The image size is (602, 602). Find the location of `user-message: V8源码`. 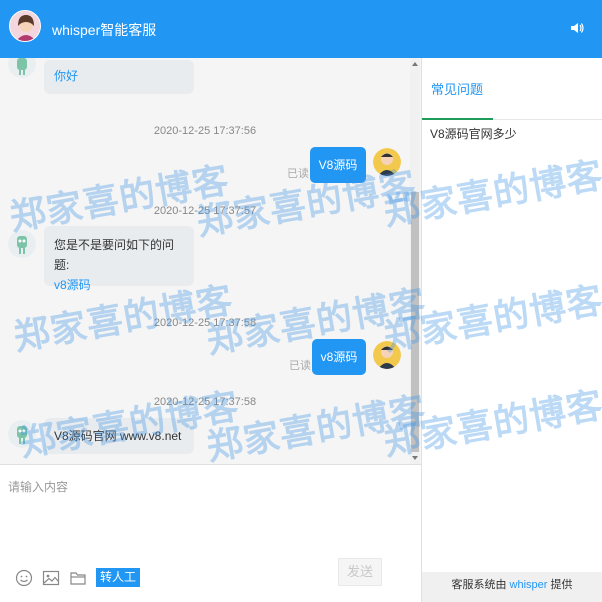

user-message: V8源码 is located at coordinates (338, 165).